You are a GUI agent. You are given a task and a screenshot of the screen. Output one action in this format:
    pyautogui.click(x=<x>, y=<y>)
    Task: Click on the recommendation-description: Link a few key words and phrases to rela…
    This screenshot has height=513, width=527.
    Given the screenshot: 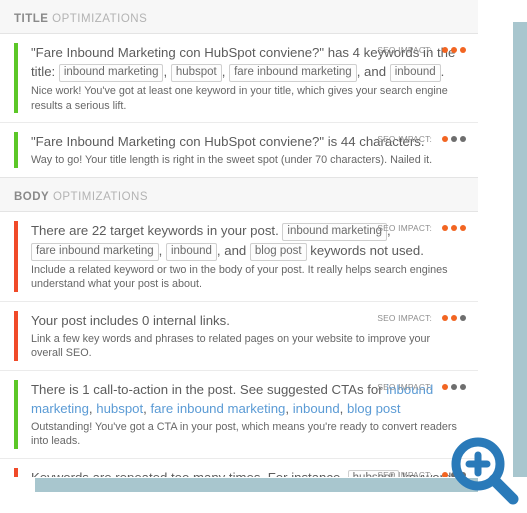 What is the action you would take?
    pyautogui.click(x=231, y=346)
    